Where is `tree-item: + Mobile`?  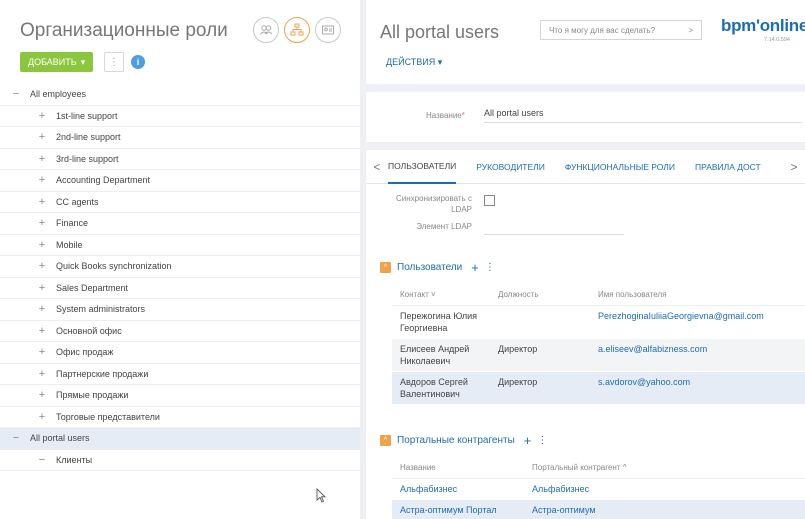 tree-item: + Mobile is located at coordinates (180, 245).